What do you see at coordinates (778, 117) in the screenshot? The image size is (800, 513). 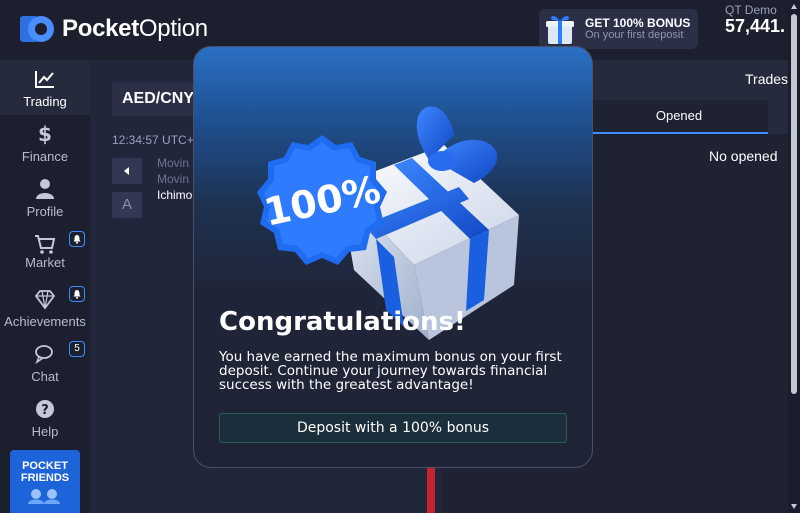 I see `tab-closed` at bounding box center [778, 117].